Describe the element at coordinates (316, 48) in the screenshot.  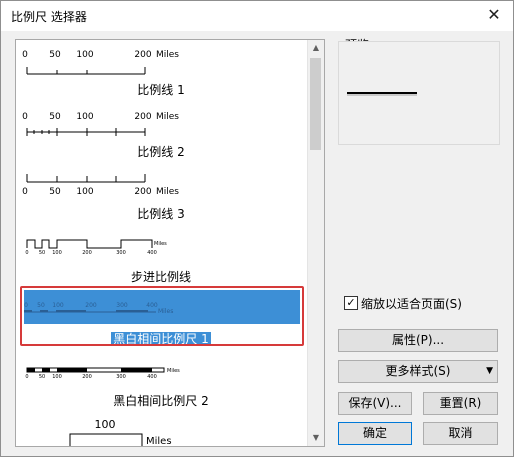
I see `scroll-up-icon: ▲` at that location.